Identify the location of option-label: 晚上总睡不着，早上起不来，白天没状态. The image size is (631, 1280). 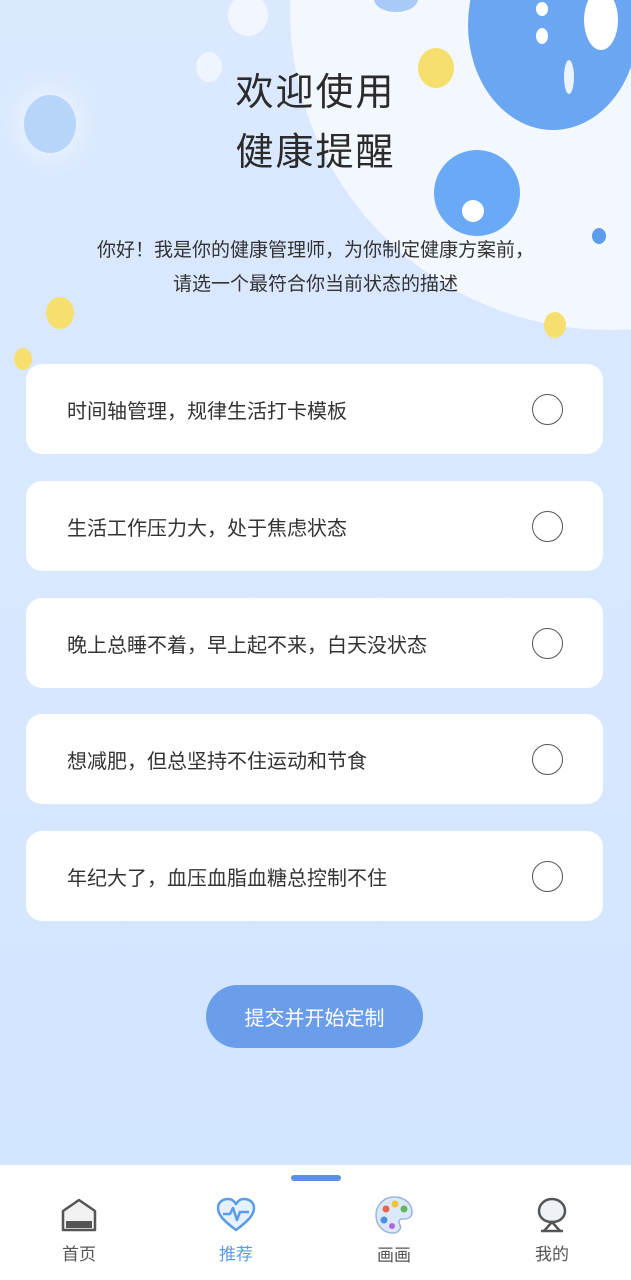
(247, 644).